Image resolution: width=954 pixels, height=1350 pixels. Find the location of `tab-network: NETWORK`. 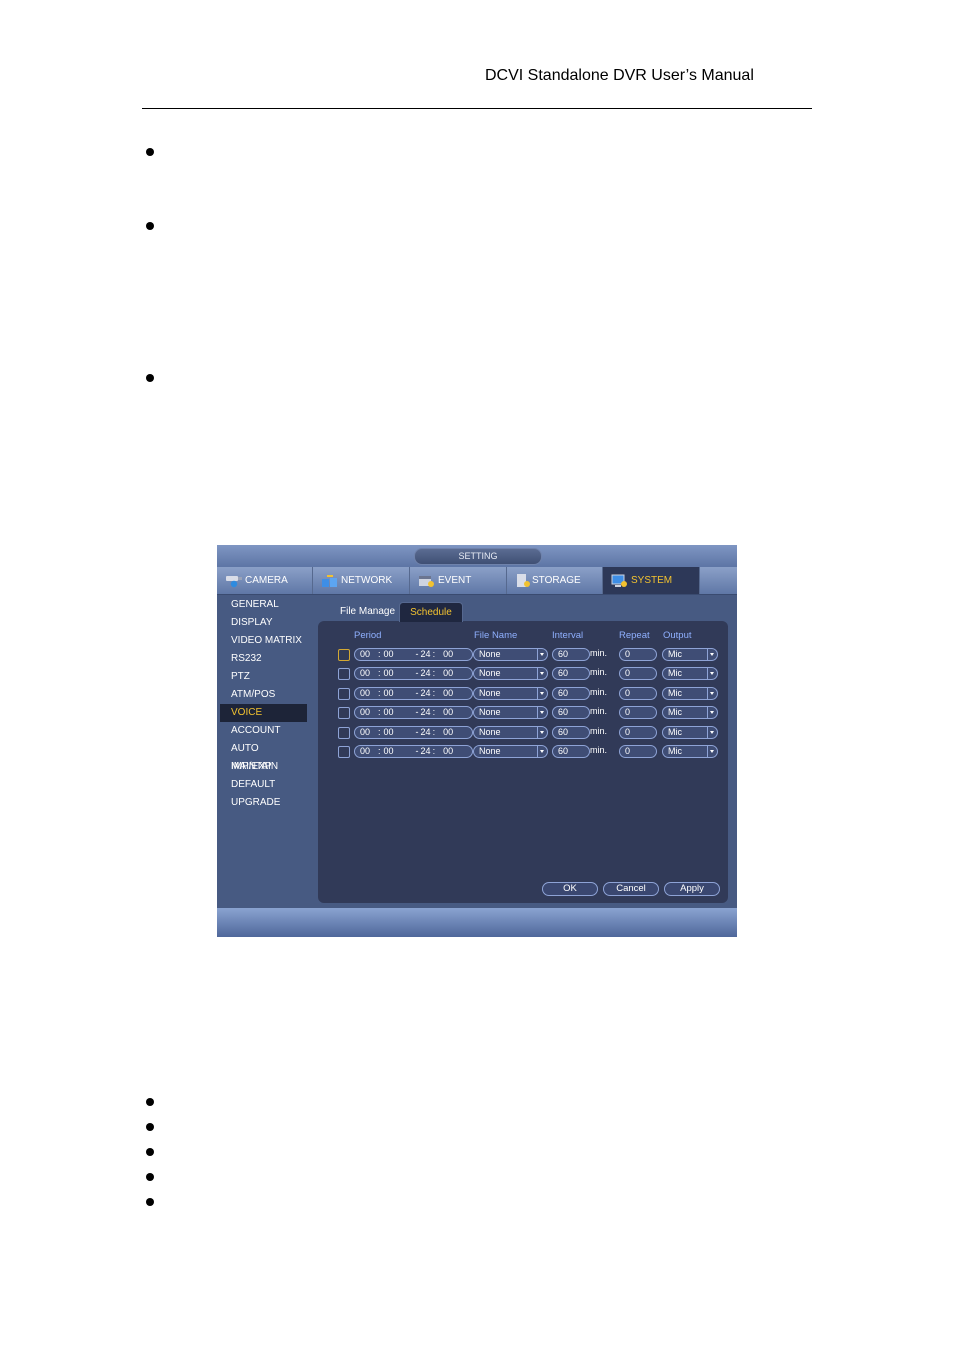

tab-network: NETWORK is located at coordinates (361, 580).